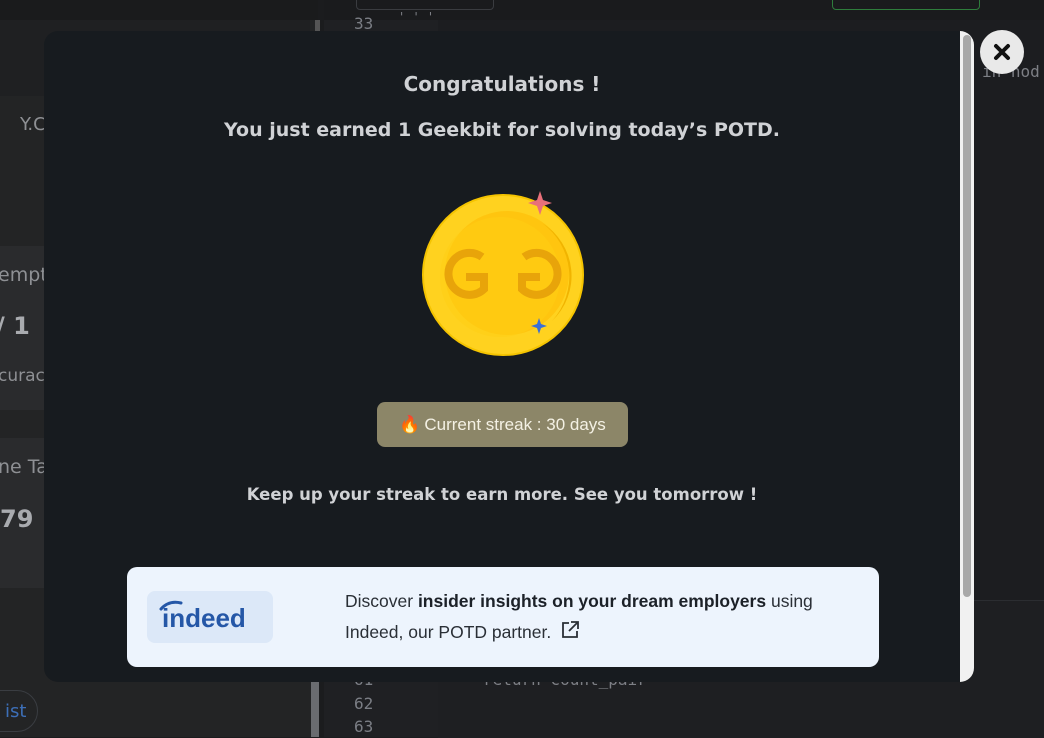 This screenshot has height=738, width=1044. Describe the element at coordinates (515, 424) in the screenshot. I see `streak-label: Current streak : 30 days` at that location.